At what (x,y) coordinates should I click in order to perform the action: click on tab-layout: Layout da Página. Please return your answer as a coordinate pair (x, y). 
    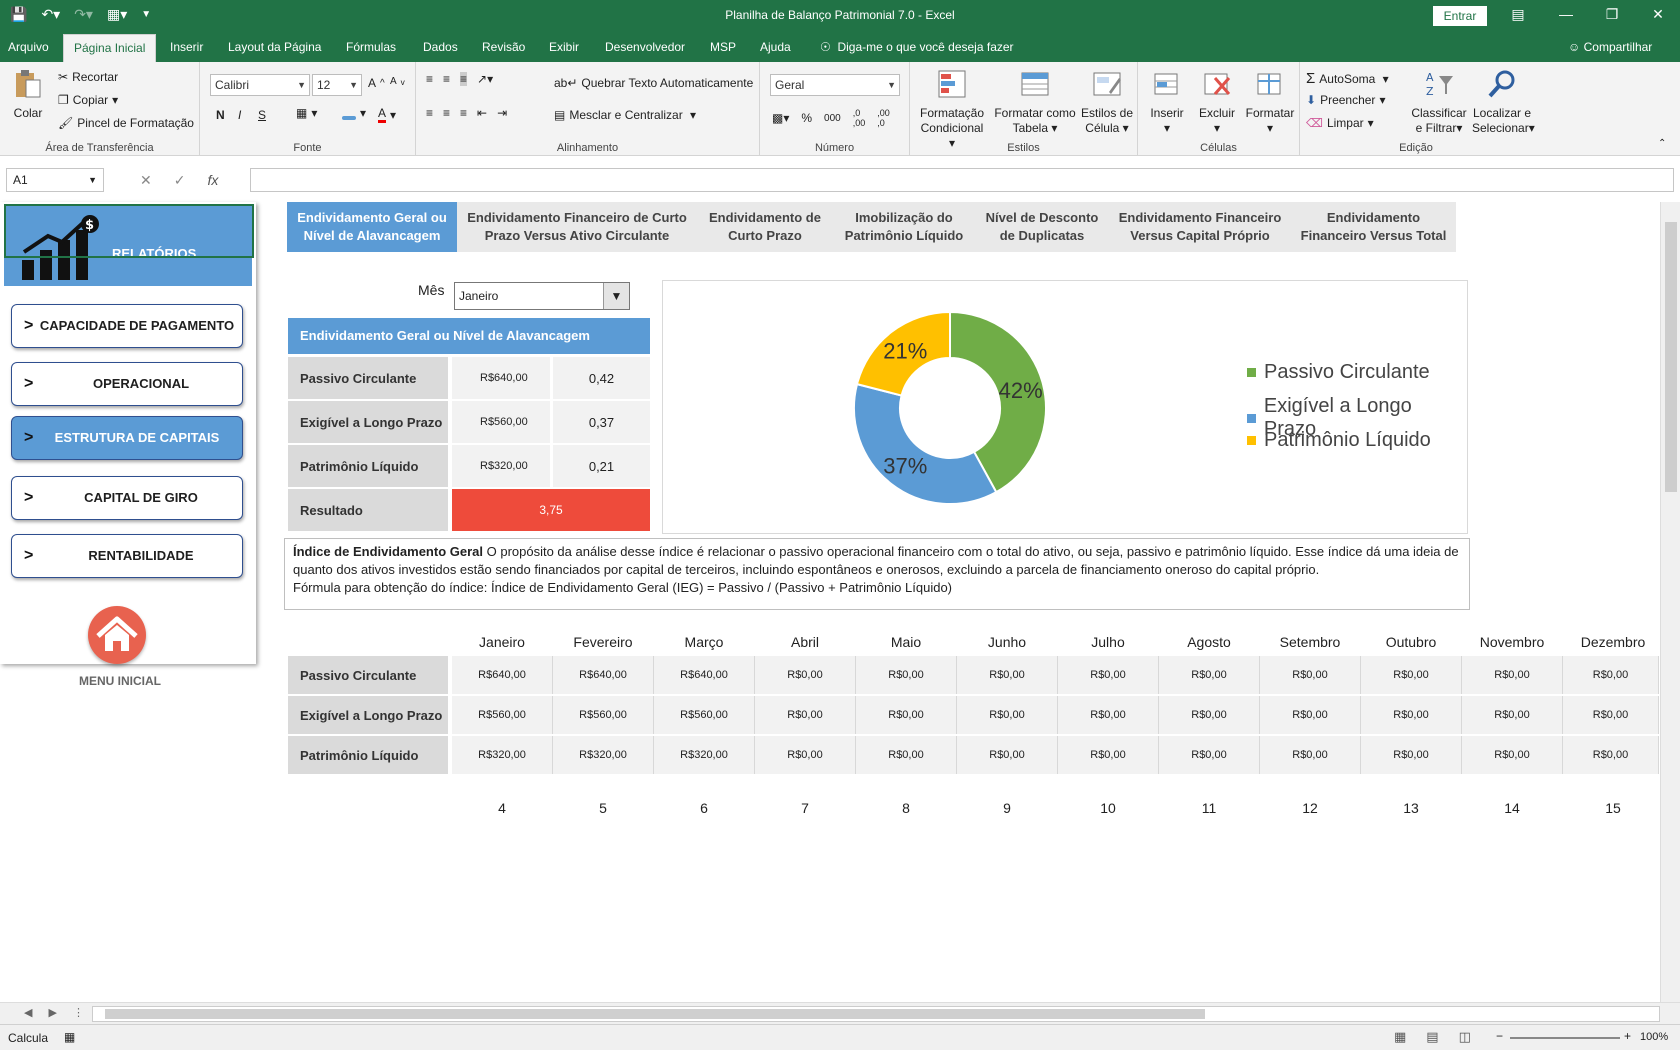
    Looking at the image, I should click on (274, 47).